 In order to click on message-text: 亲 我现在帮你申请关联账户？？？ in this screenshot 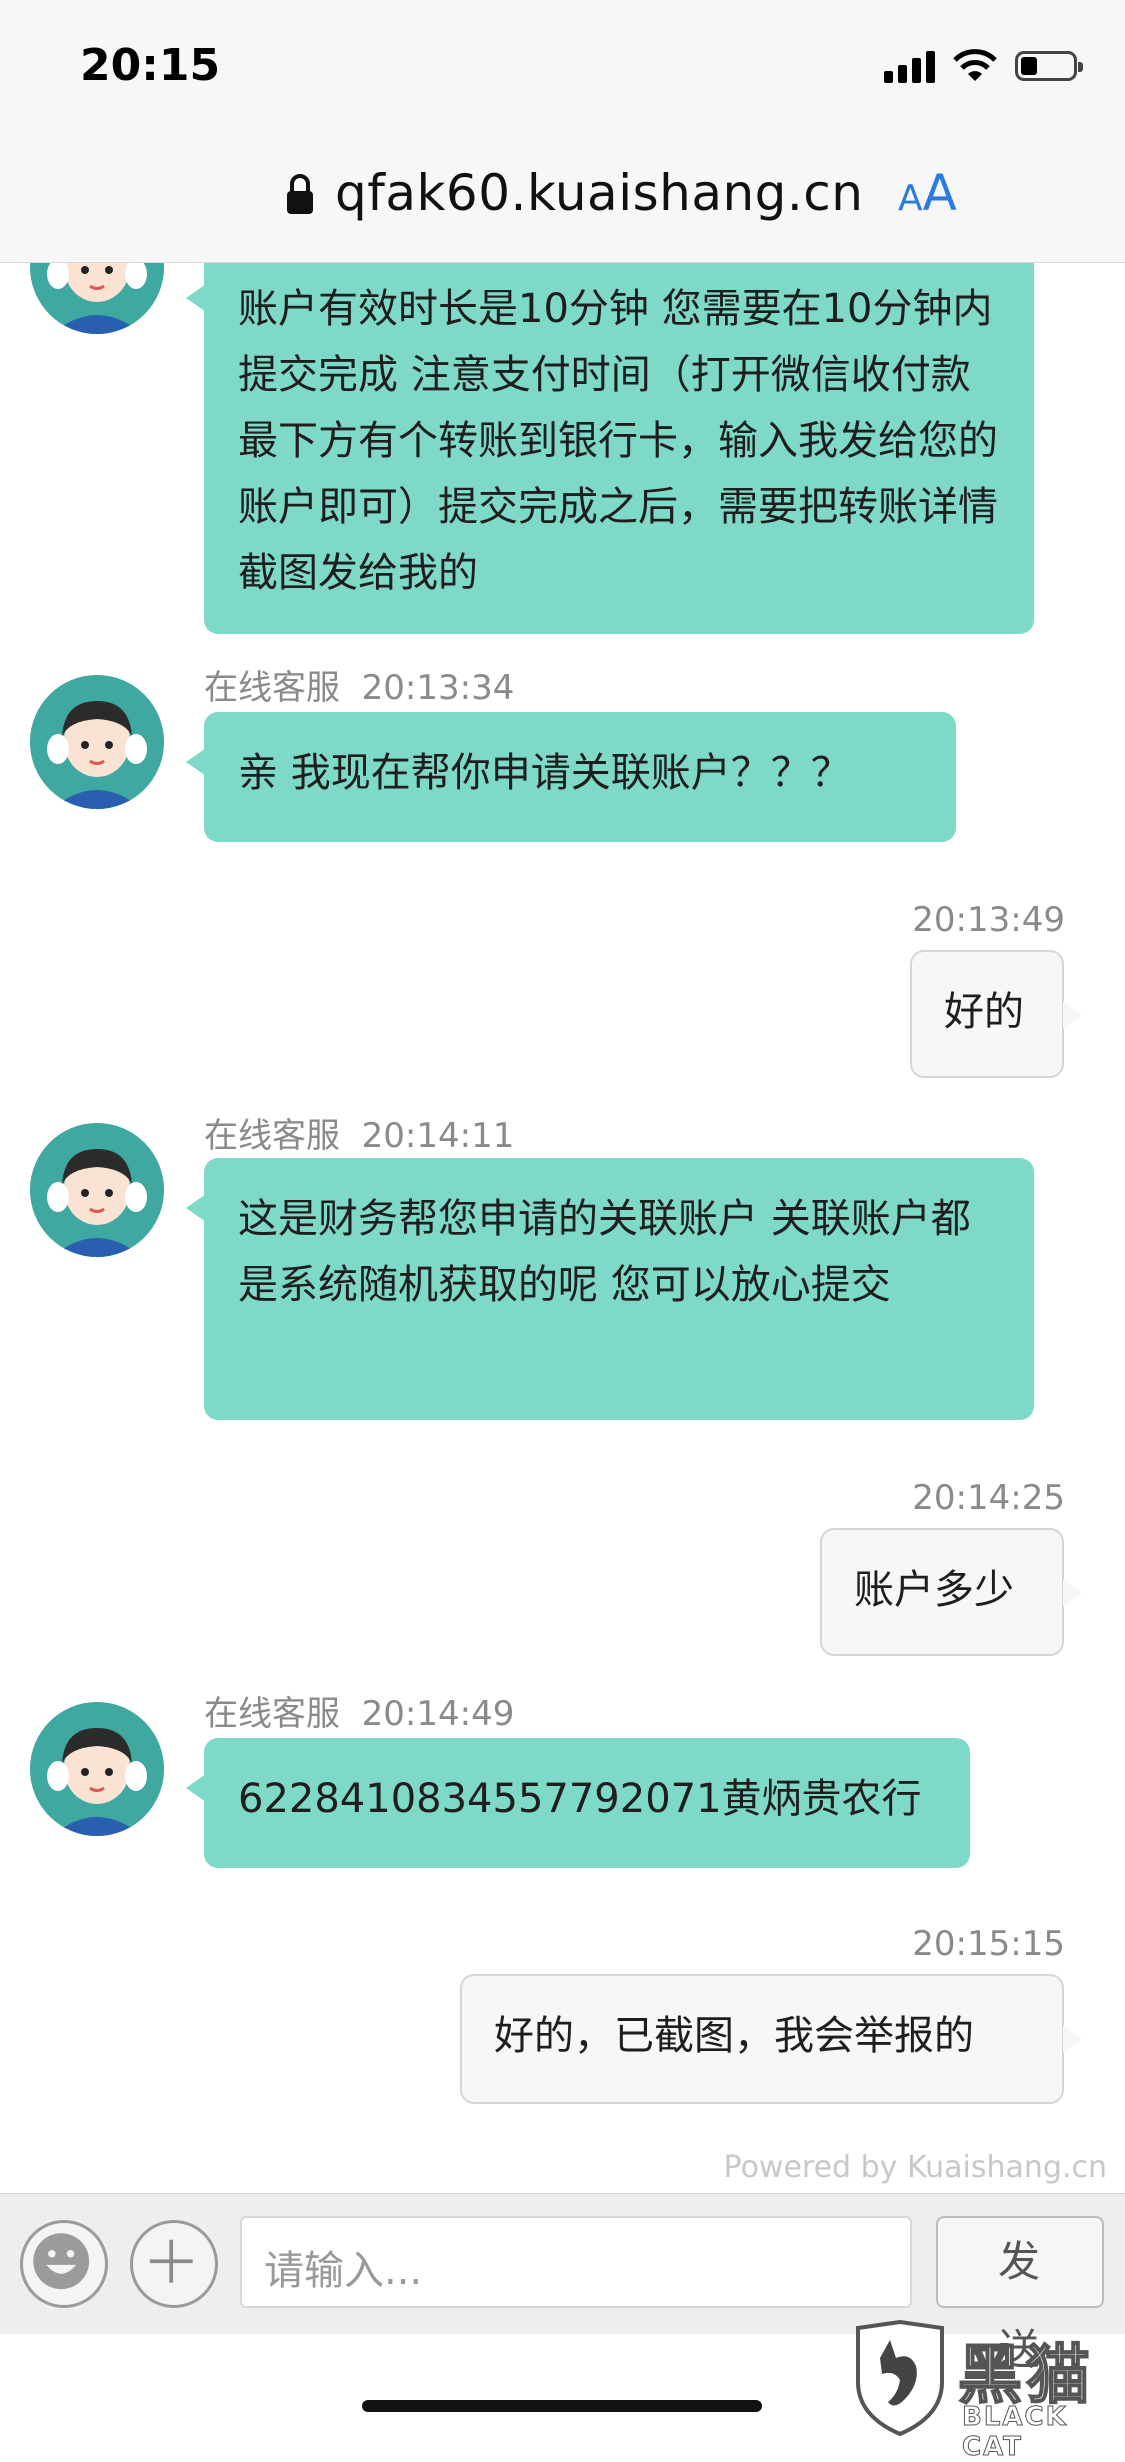, I will do `click(544, 773)`.